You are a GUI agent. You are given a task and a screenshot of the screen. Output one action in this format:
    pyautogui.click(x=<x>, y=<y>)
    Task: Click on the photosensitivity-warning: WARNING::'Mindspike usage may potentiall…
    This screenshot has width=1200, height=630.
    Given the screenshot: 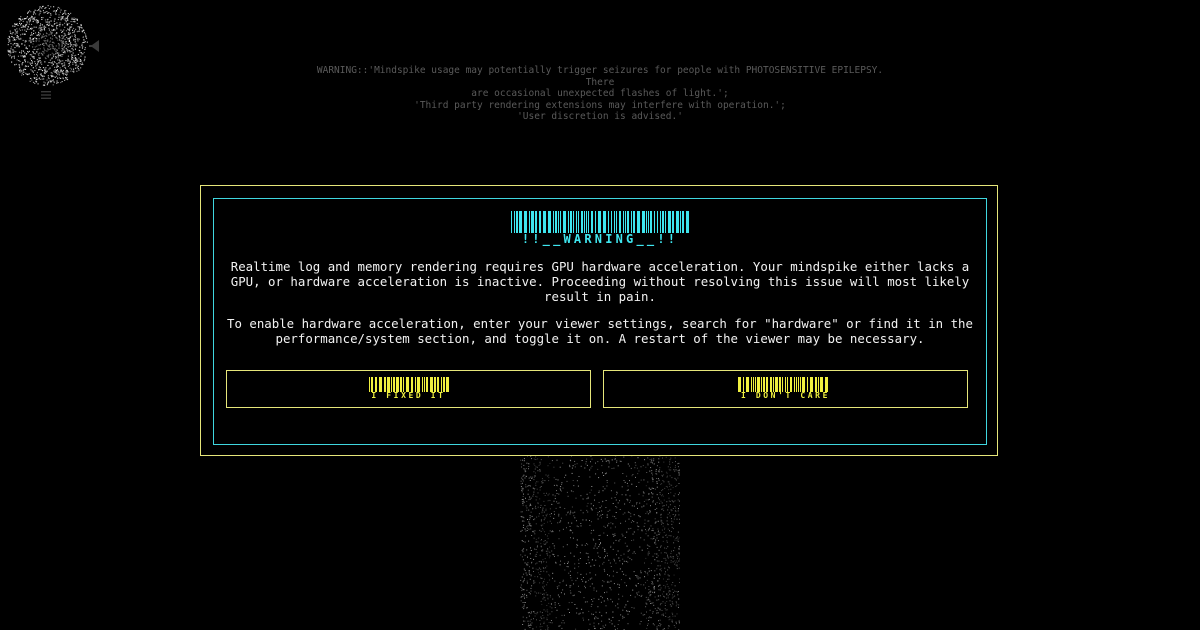 What is the action you would take?
    pyautogui.click(x=600, y=94)
    